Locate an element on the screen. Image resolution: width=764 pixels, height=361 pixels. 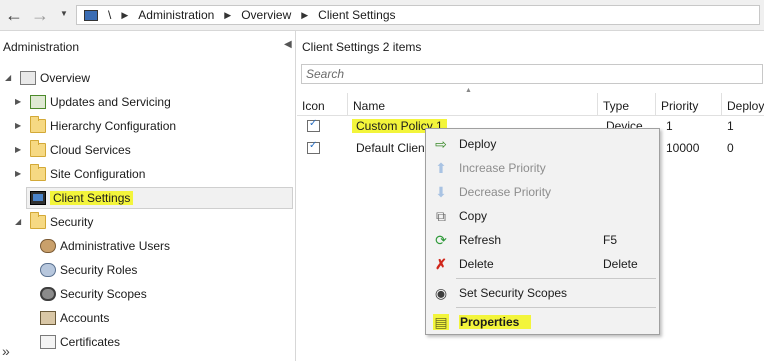
arrow-up-icon: ⬆ is located at coordinates (441, 167).